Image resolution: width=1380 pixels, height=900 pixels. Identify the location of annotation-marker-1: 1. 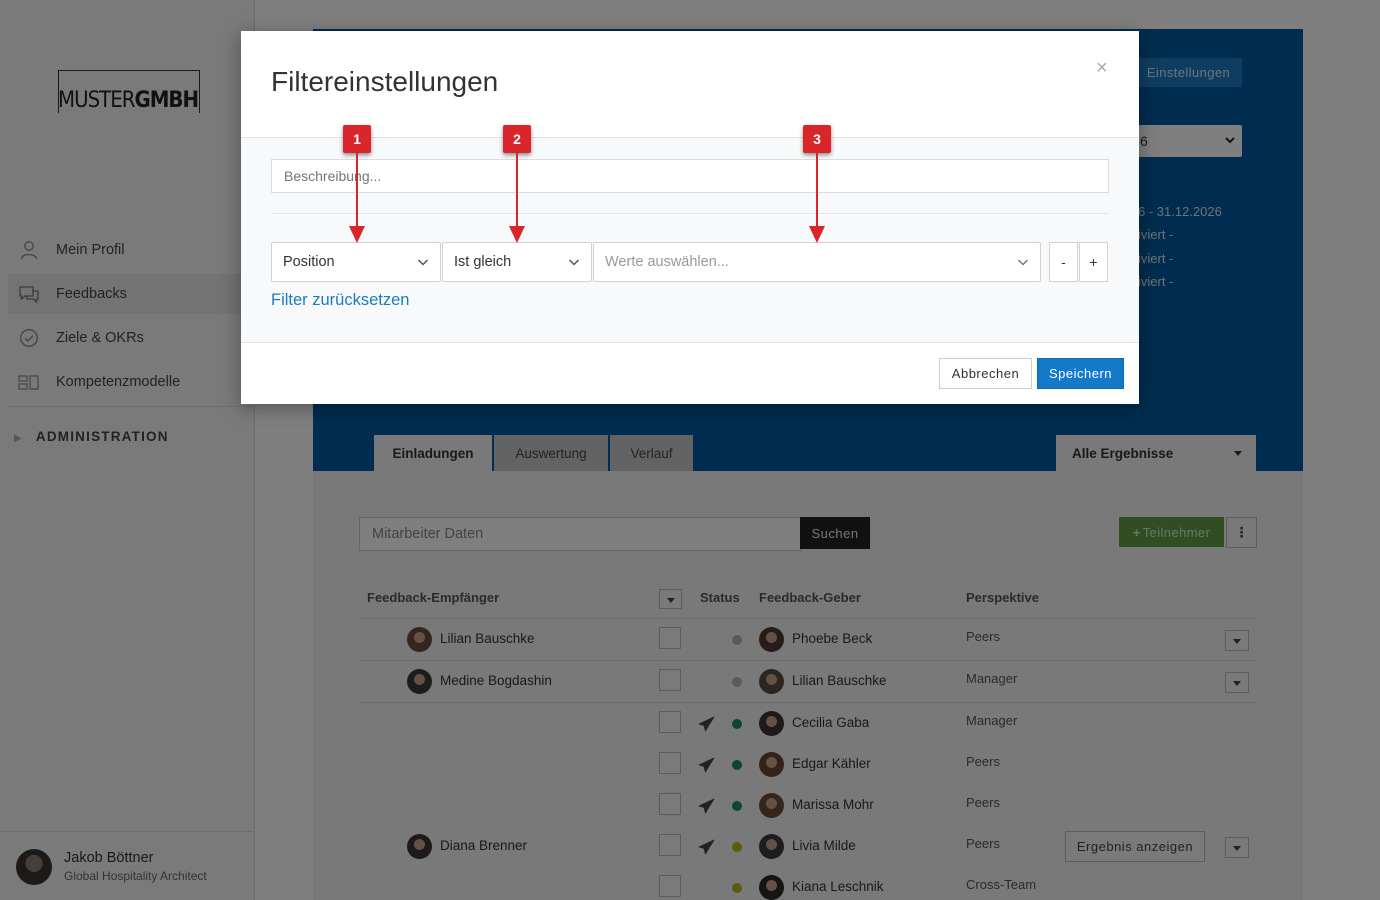
(357, 139).